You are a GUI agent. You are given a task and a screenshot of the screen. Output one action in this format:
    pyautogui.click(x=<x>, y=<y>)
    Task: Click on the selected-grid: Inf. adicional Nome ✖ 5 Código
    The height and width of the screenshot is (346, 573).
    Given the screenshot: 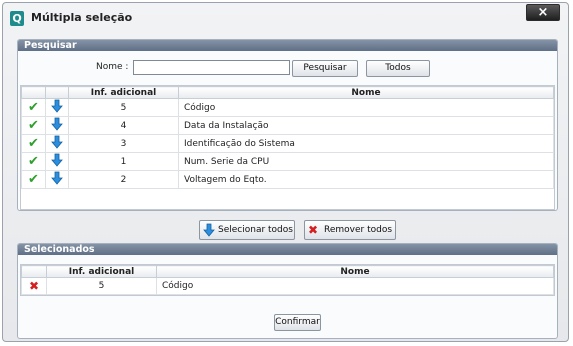 What is the action you would take?
    pyautogui.click(x=287, y=280)
    